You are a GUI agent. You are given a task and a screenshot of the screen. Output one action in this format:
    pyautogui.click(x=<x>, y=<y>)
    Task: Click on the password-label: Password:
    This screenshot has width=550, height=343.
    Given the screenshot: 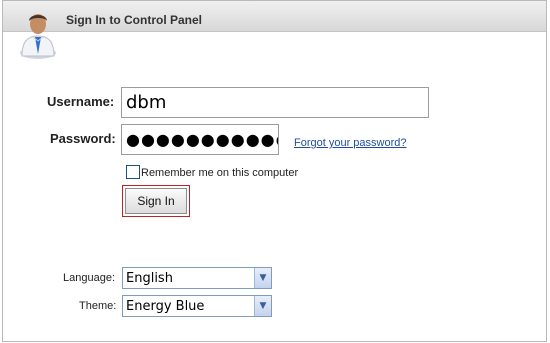 What is the action you would take?
    pyautogui.click(x=83, y=138)
    